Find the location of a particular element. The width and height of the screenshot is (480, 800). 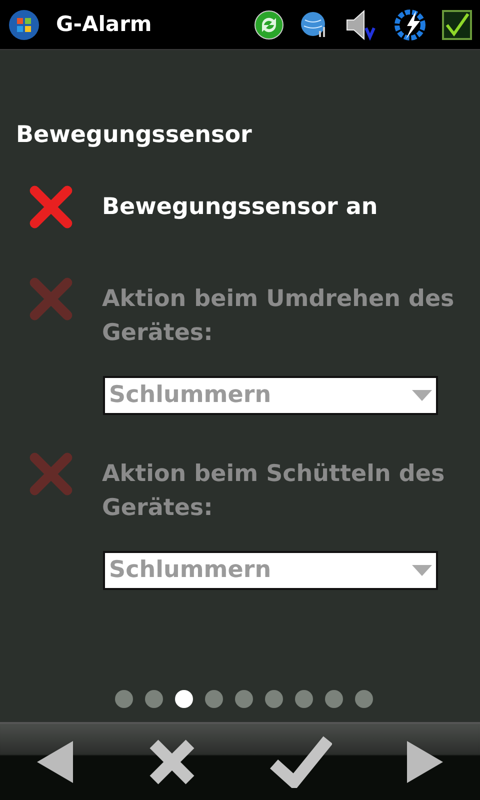

back-button is located at coordinates (55, 762).